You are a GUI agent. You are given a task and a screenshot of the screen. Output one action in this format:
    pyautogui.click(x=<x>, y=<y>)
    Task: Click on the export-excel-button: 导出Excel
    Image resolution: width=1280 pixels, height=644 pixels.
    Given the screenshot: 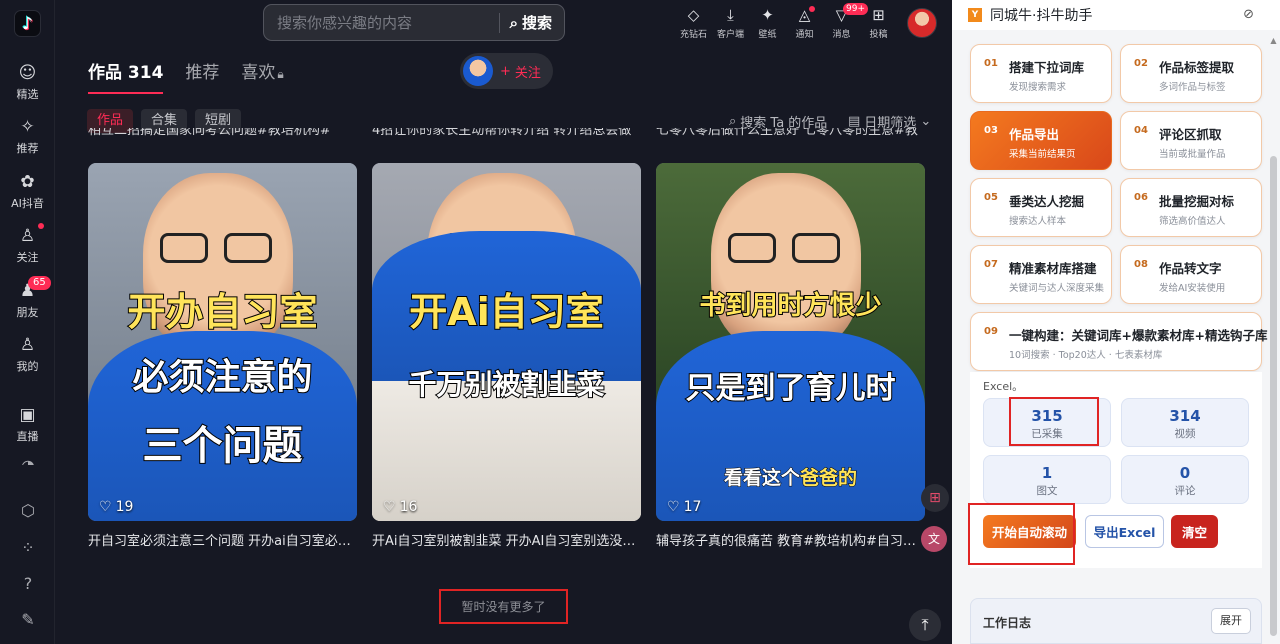 What is the action you would take?
    pyautogui.click(x=1124, y=531)
    